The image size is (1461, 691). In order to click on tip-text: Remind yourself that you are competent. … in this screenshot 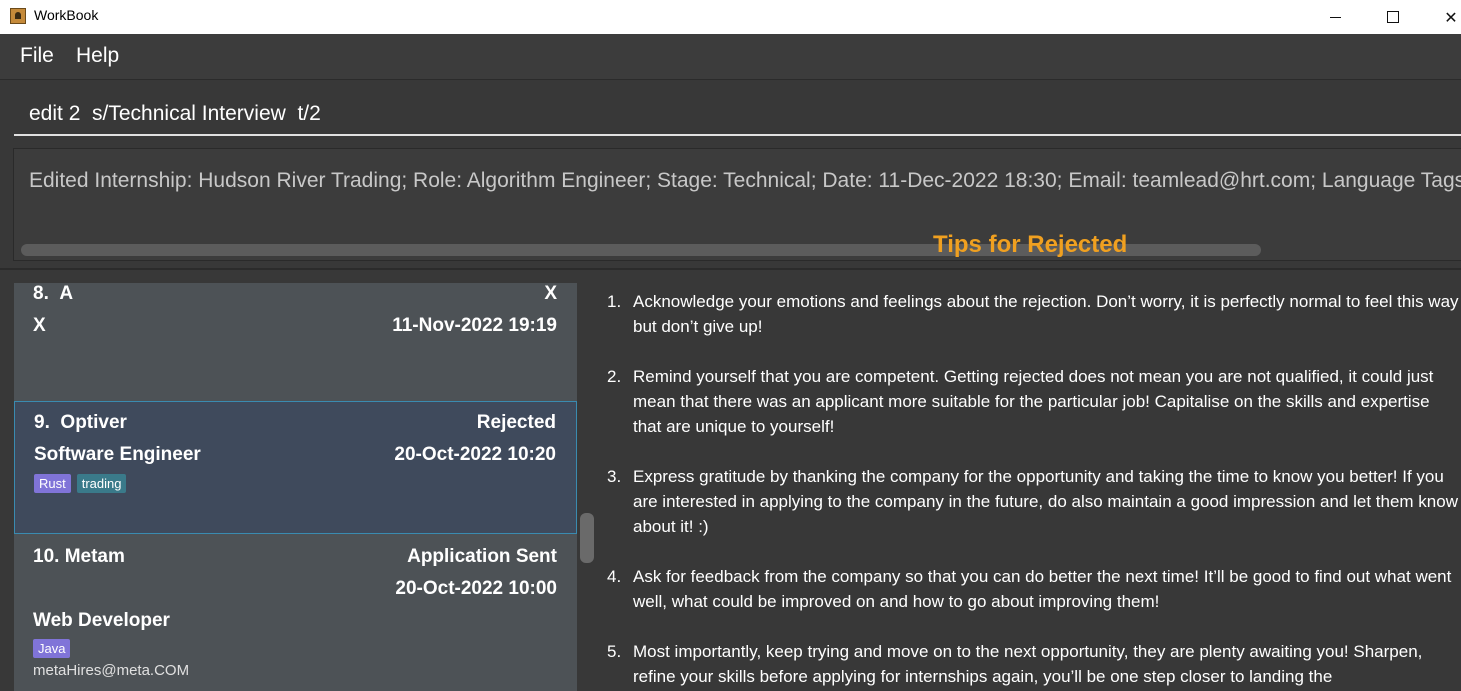, I will do `click(1033, 401)`.